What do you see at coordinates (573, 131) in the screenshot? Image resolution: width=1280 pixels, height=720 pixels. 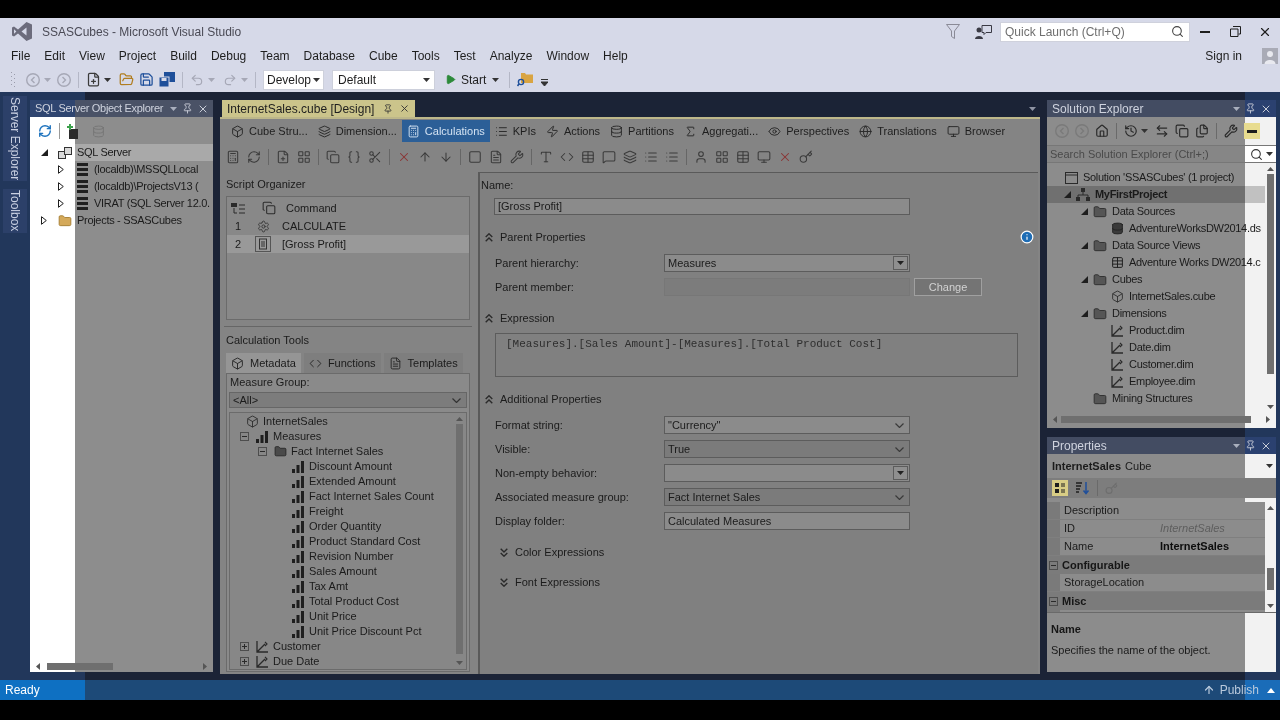 I see `designer-tab: Actions` at bounding box center [573, 131].